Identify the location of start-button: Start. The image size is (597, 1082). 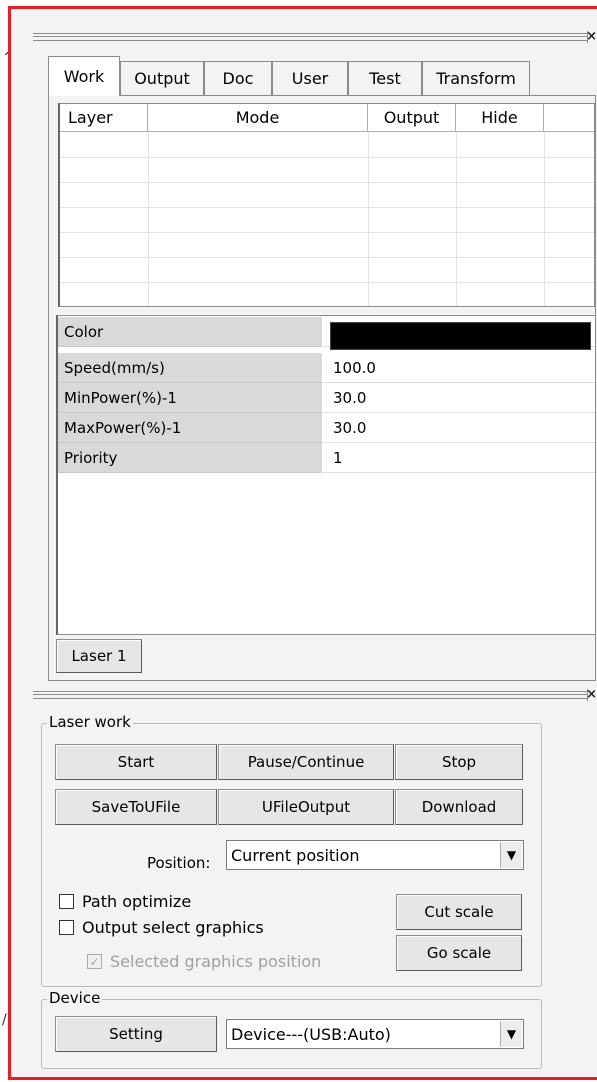
(136, 762).